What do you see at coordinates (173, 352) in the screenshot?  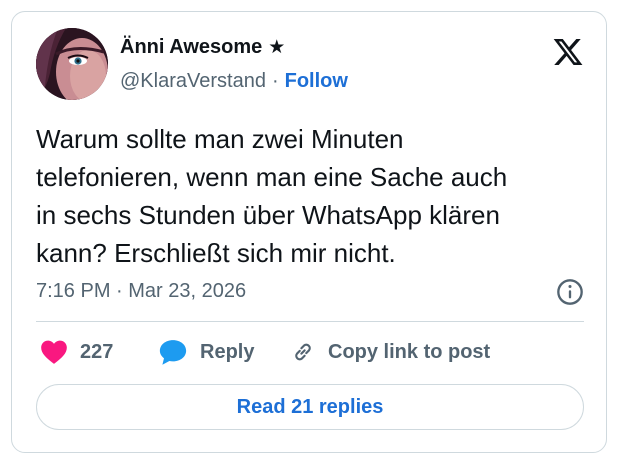 I see `reply-bubble-icon` at bounding box center [173, 352].